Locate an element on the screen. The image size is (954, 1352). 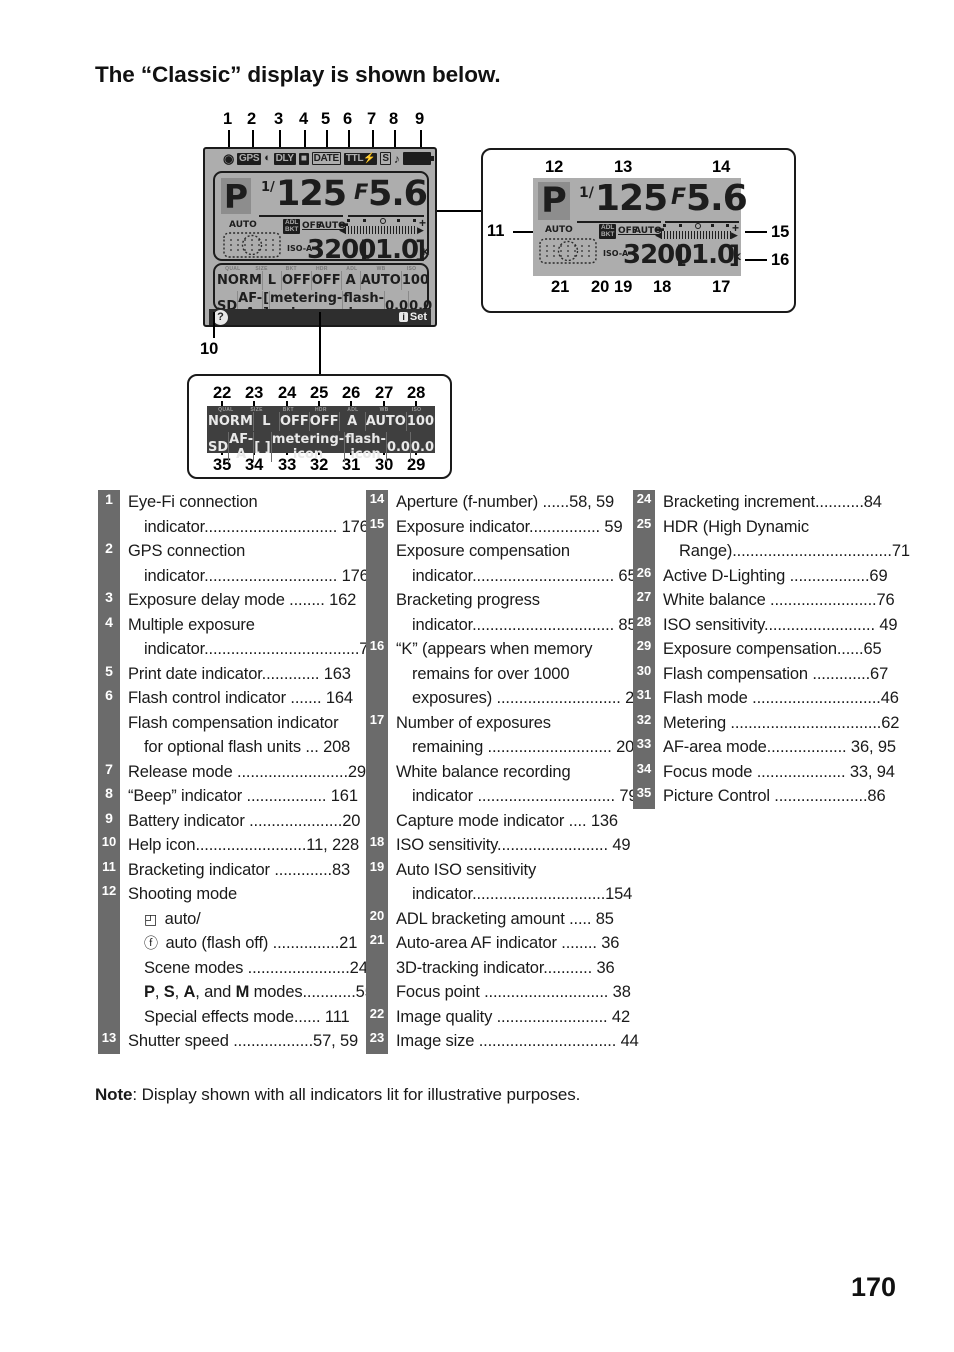
detail-row2-cell-6: 0.0 is located at coordinates (422, 447).